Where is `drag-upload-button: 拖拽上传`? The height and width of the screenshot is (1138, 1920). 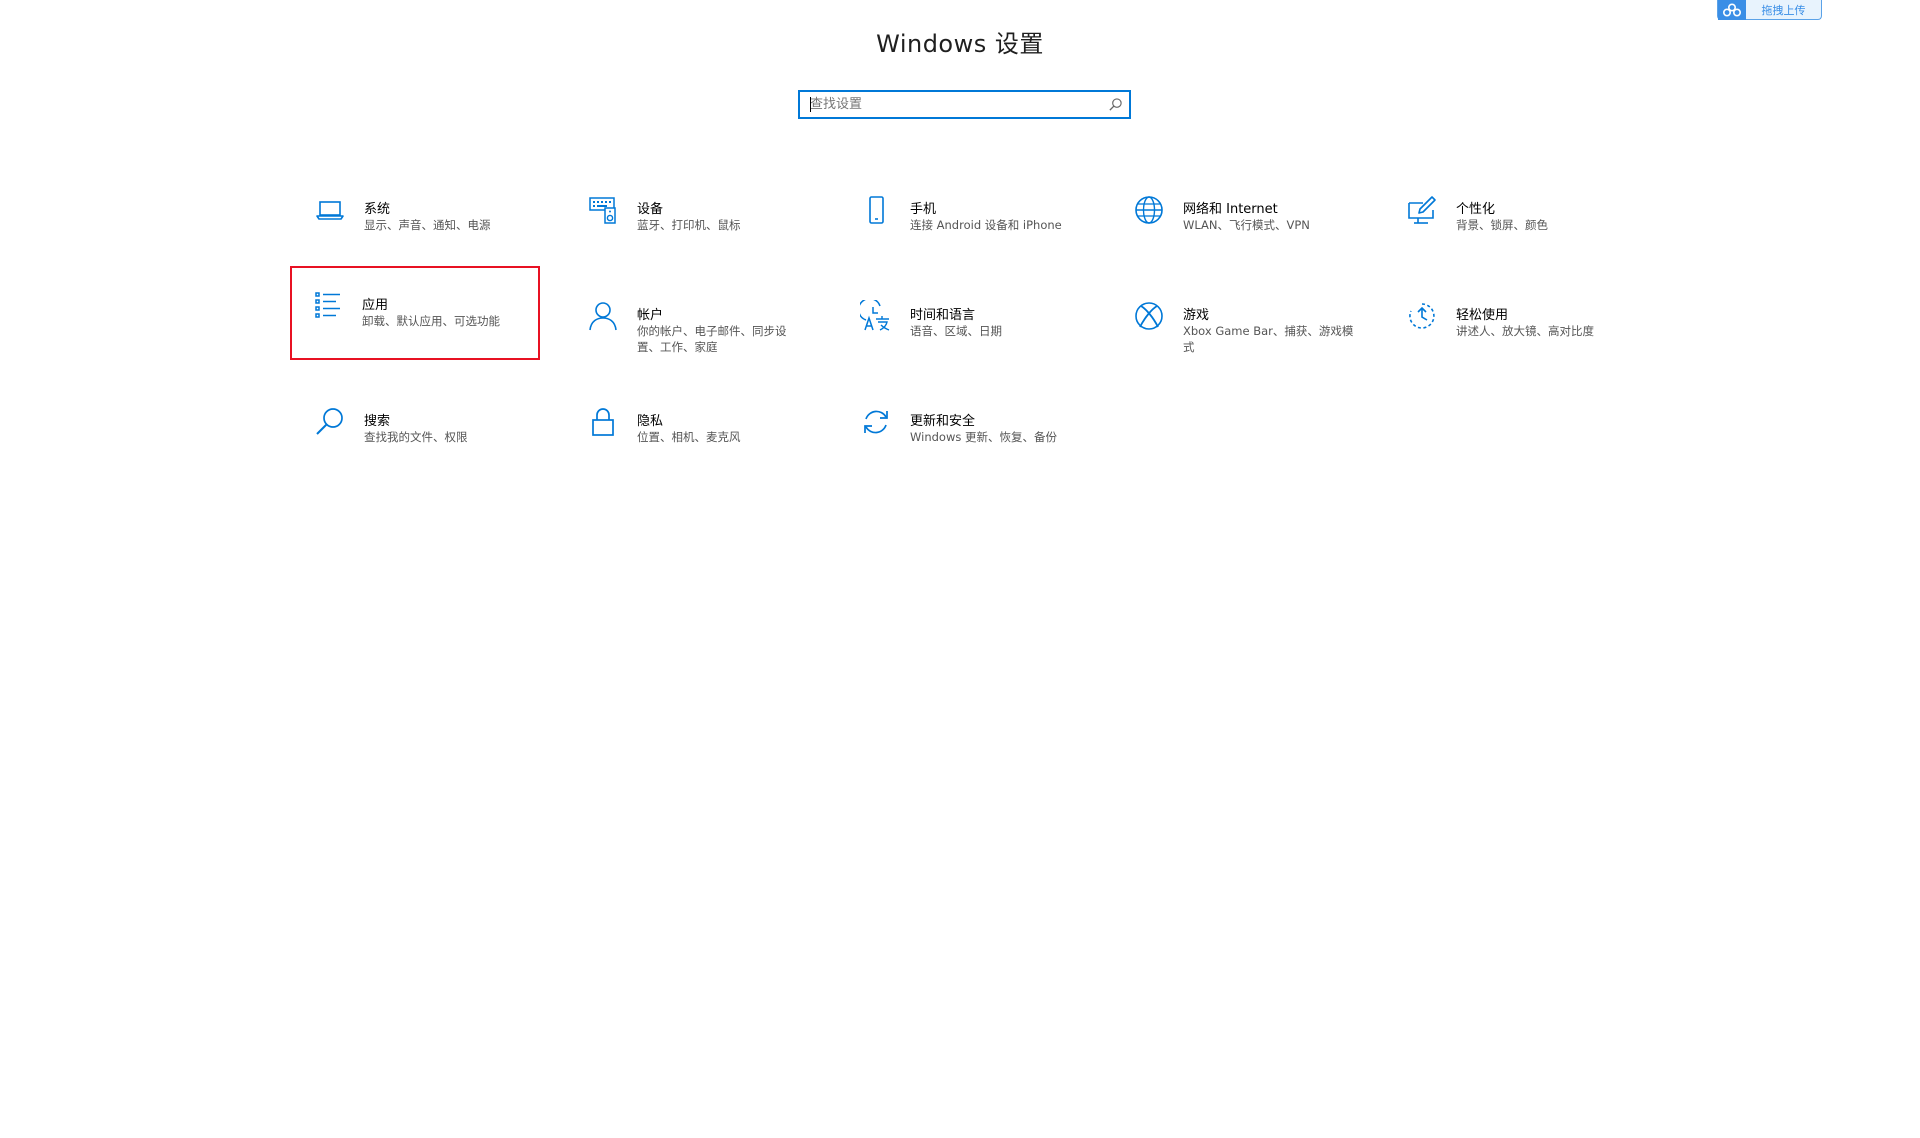
drag-upload-button: 拖拽上传 is located at coordinates (1769, 10).